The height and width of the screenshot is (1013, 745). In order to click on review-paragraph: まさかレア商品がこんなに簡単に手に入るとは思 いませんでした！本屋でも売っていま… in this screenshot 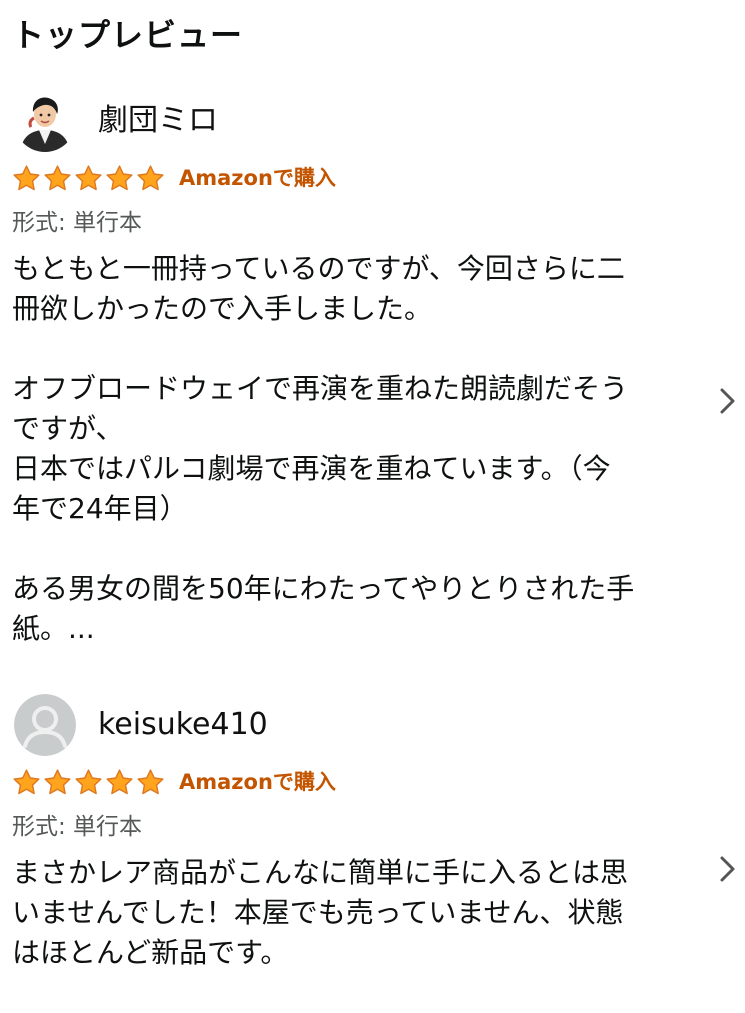, I will do `click(347, 913)`.